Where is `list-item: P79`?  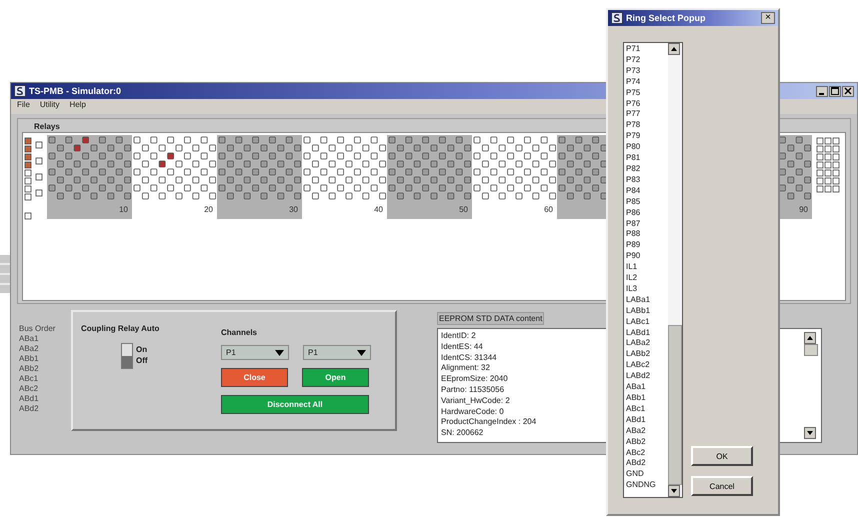
list-item: P79 is located at coordinates (647, 136).